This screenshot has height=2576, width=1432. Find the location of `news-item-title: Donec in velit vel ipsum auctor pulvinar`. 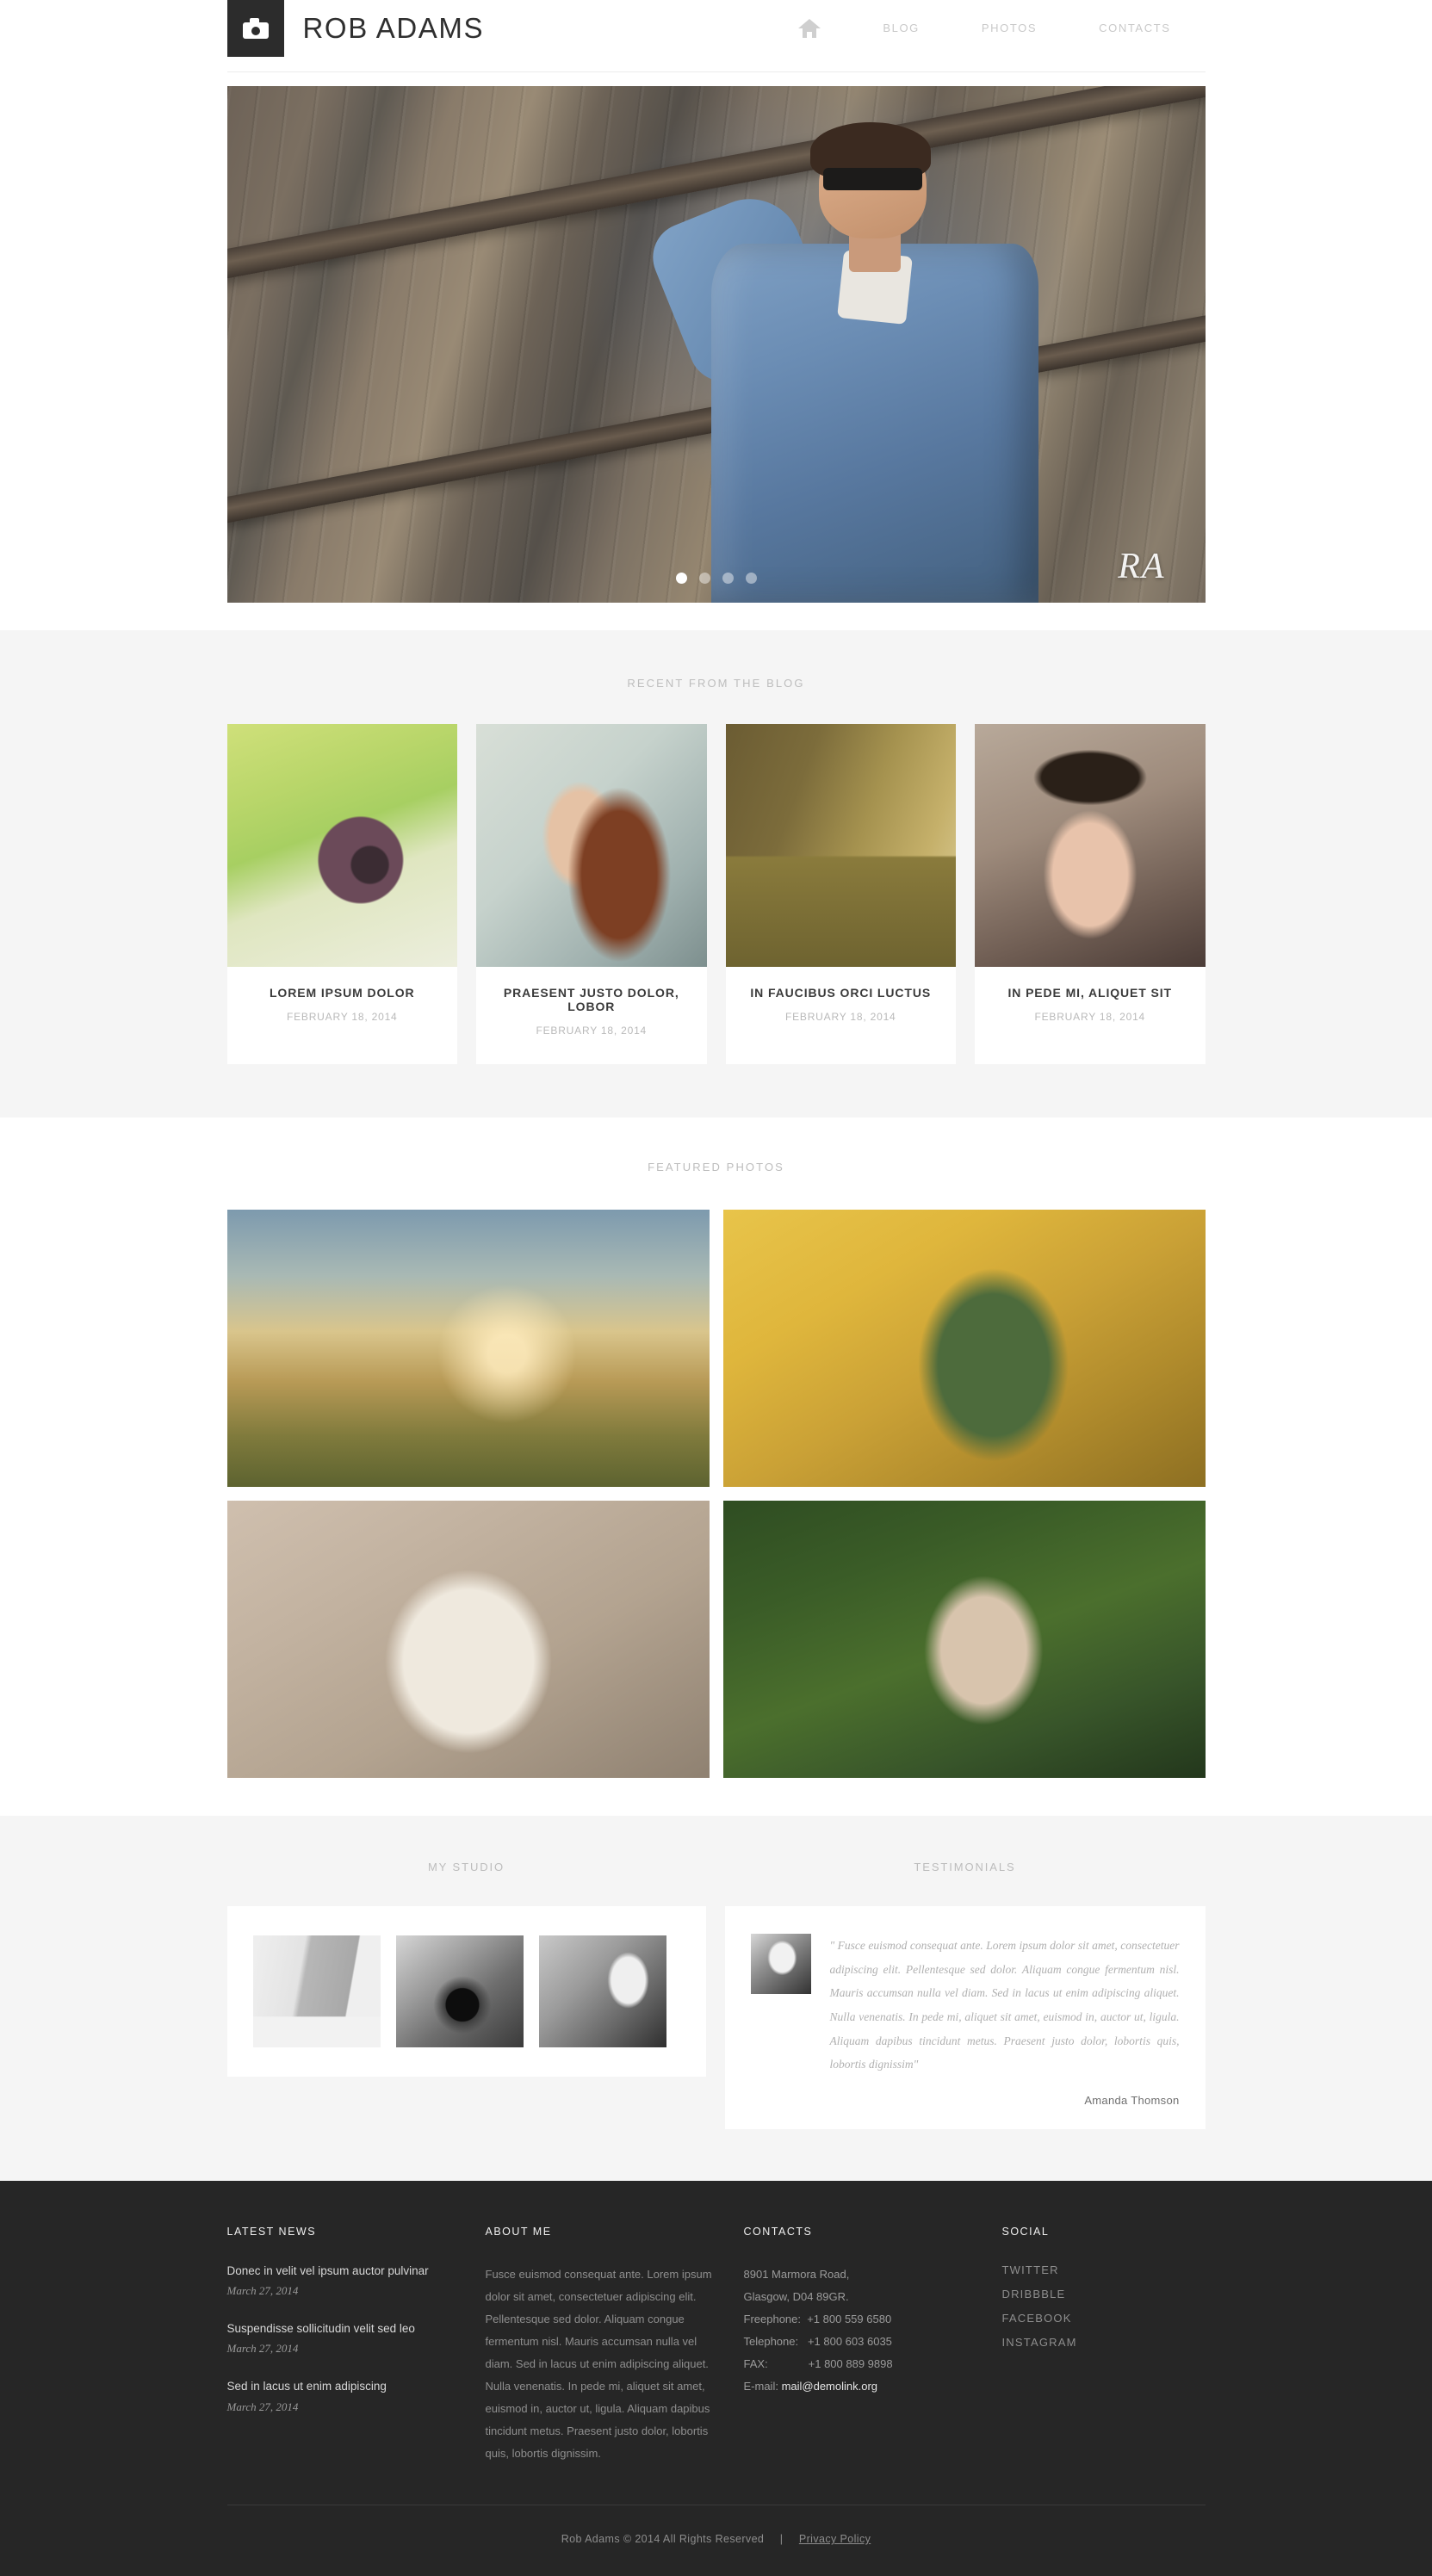

news-item-title: Donec in velit vel ipsum auctor pulvinar is located at coordinates (345, 2271).